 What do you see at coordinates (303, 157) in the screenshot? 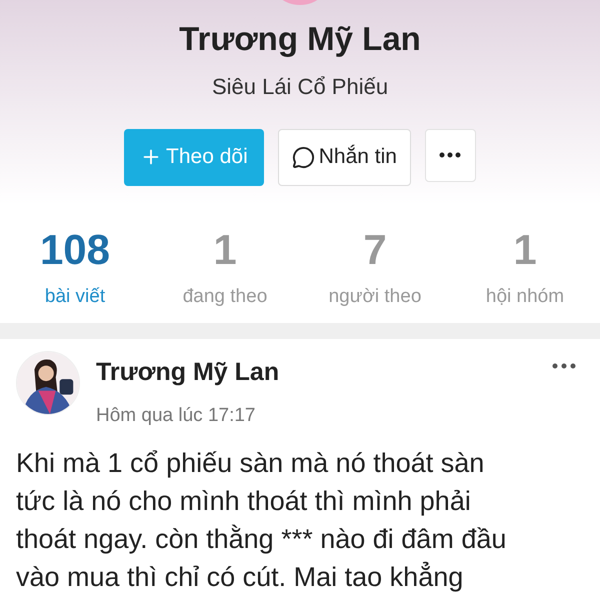
I see `speech-bubble-icon` at bounding box center [303, 157].